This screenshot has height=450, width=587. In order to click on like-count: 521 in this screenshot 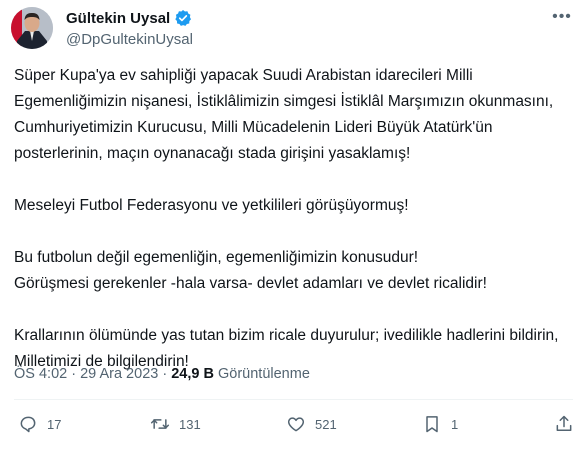, I will do `click(326, 424)`.